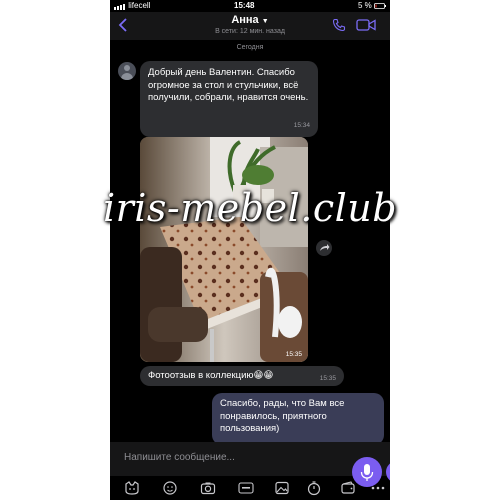  Describe the element at coordinates (378, 488) in the screenshot. I see `more-icon` at that location.